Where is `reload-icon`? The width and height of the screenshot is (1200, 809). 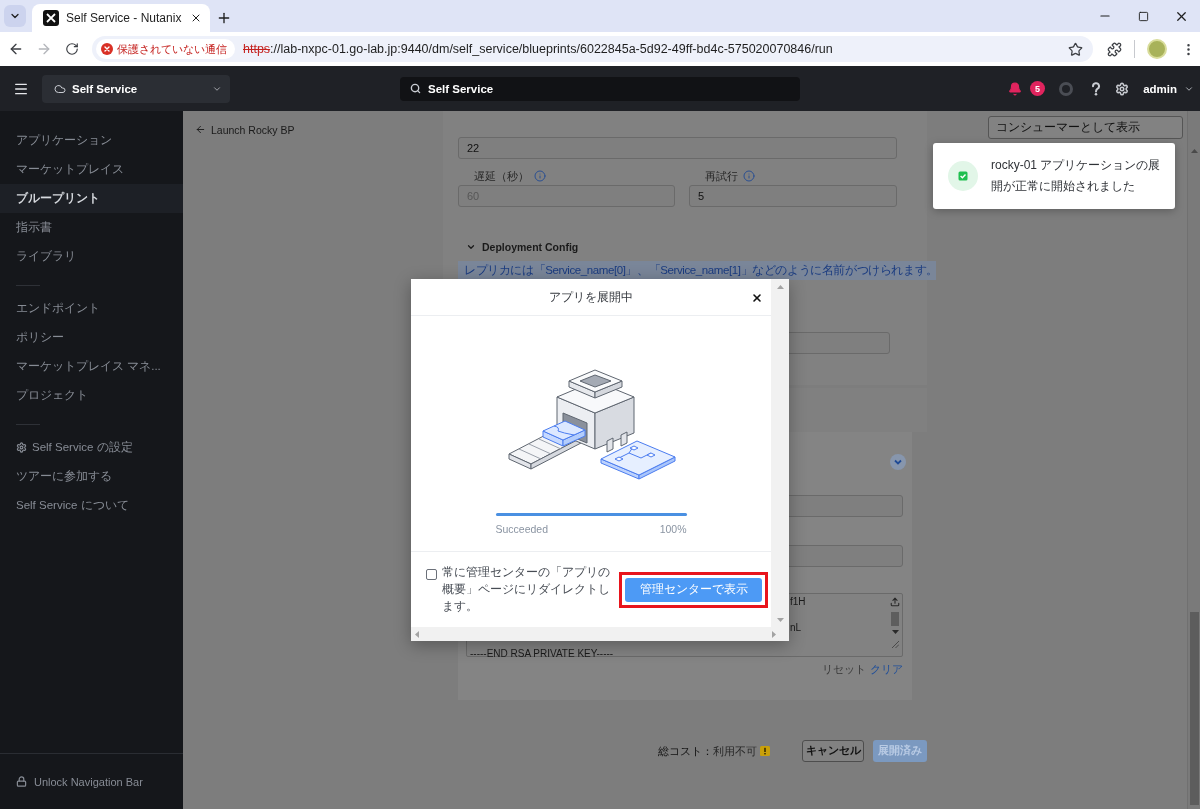
reload-icon is located at coordinates (72, 49).